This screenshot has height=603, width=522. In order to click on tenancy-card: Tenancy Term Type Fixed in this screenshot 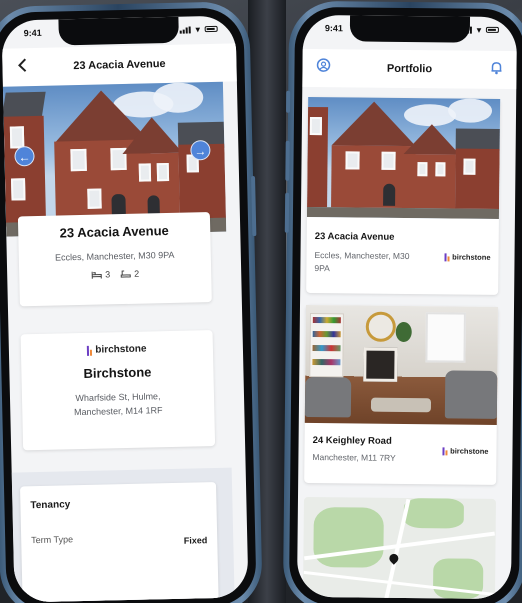, I will do `click(119, 542)`.